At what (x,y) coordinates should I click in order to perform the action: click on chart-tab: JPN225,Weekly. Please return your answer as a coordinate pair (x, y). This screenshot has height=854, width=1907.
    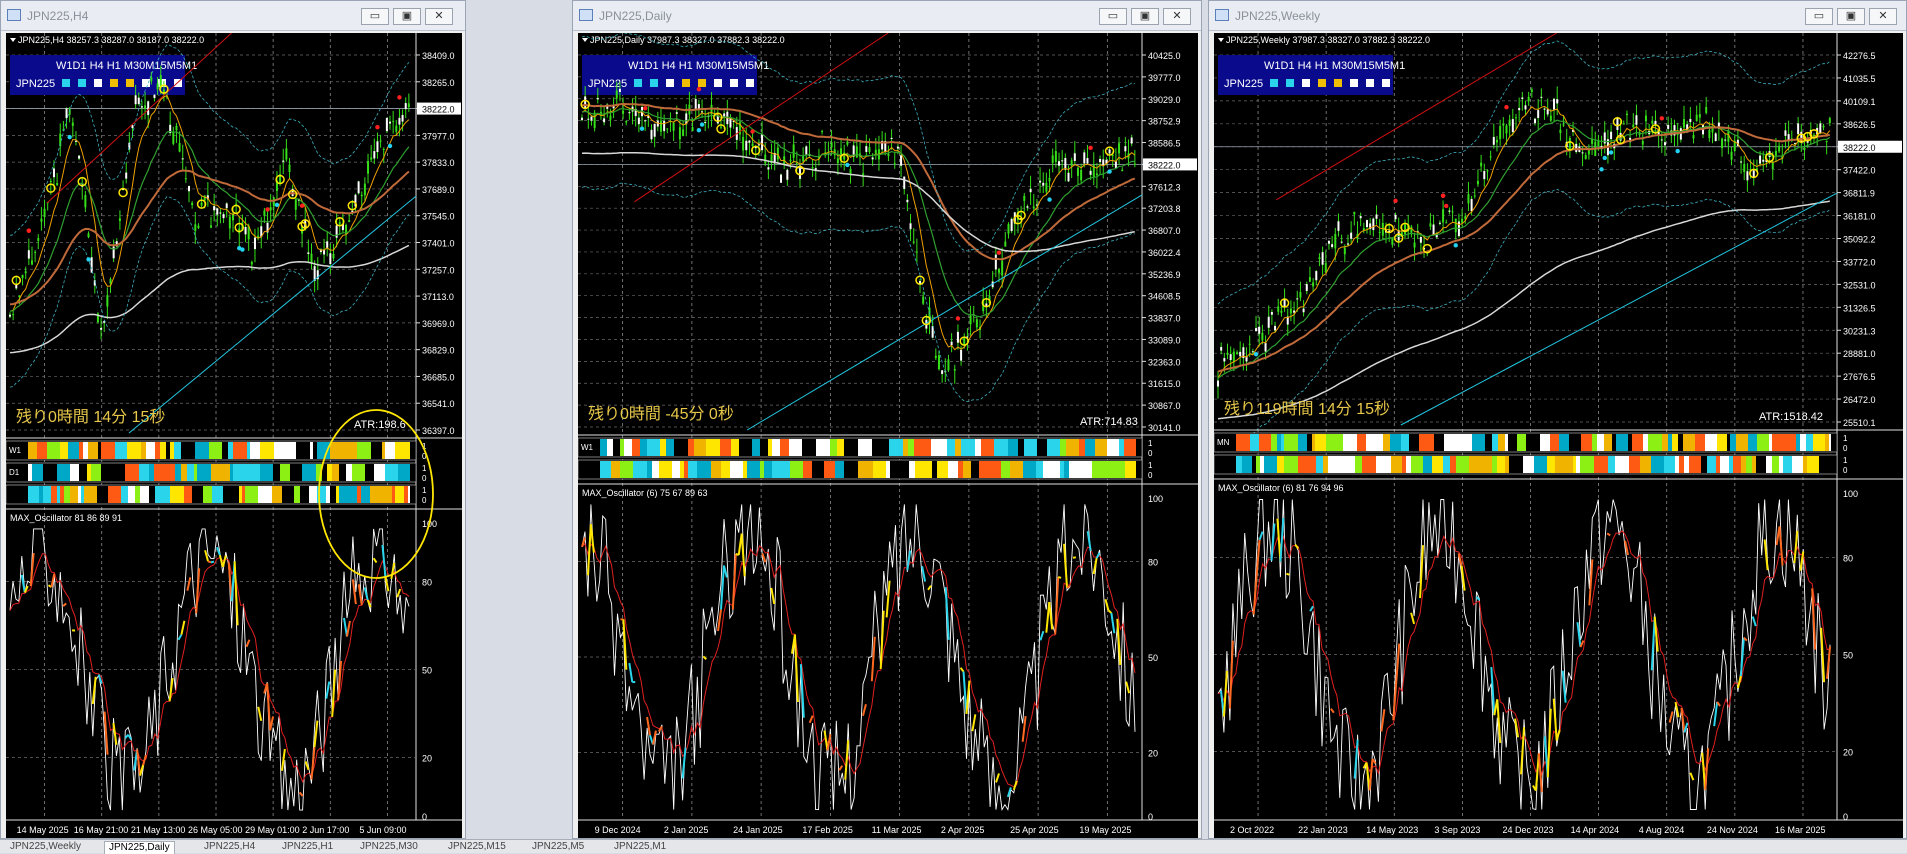
    Looking at the image, I should click on (45, 847).